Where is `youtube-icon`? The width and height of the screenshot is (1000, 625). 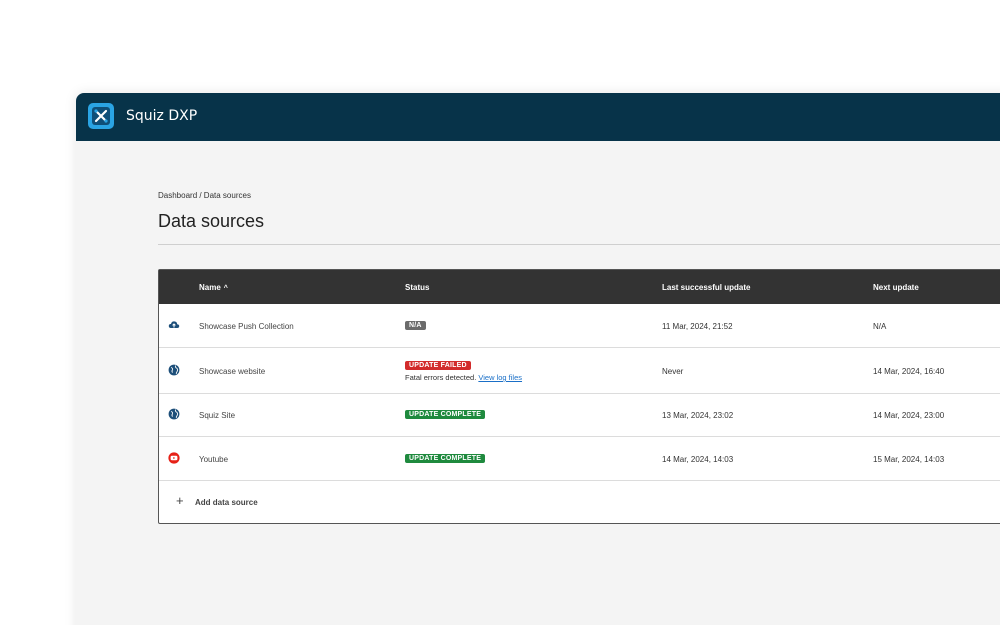 youtube-icon is located at coordinates (174, 458).